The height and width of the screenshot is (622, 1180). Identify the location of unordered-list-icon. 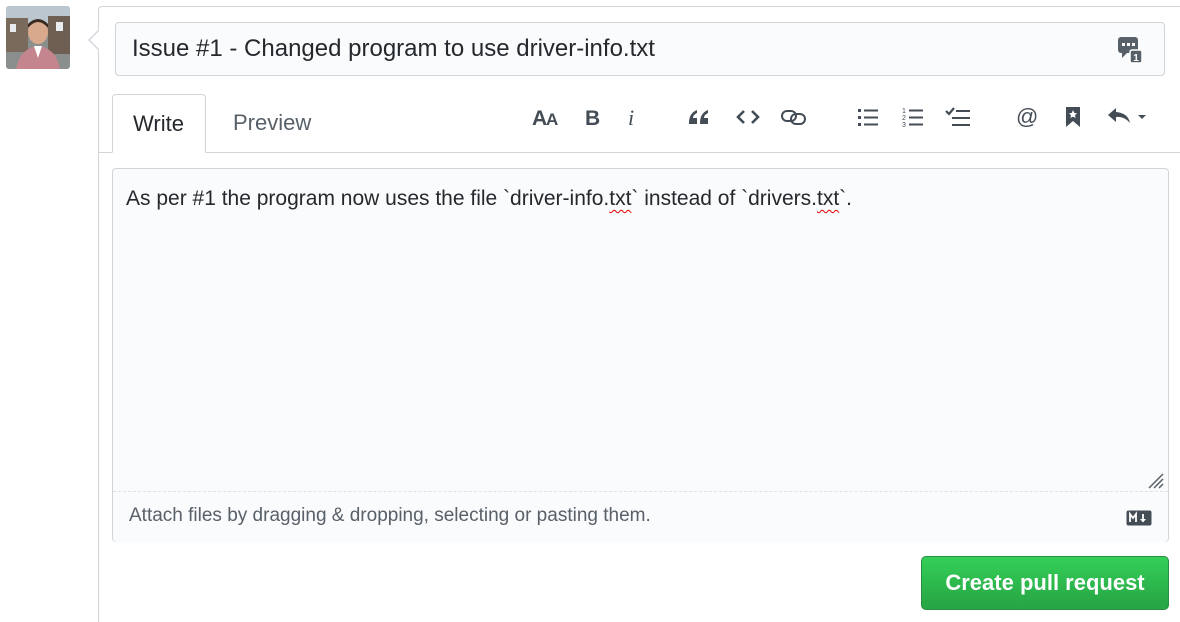
(868, 117).